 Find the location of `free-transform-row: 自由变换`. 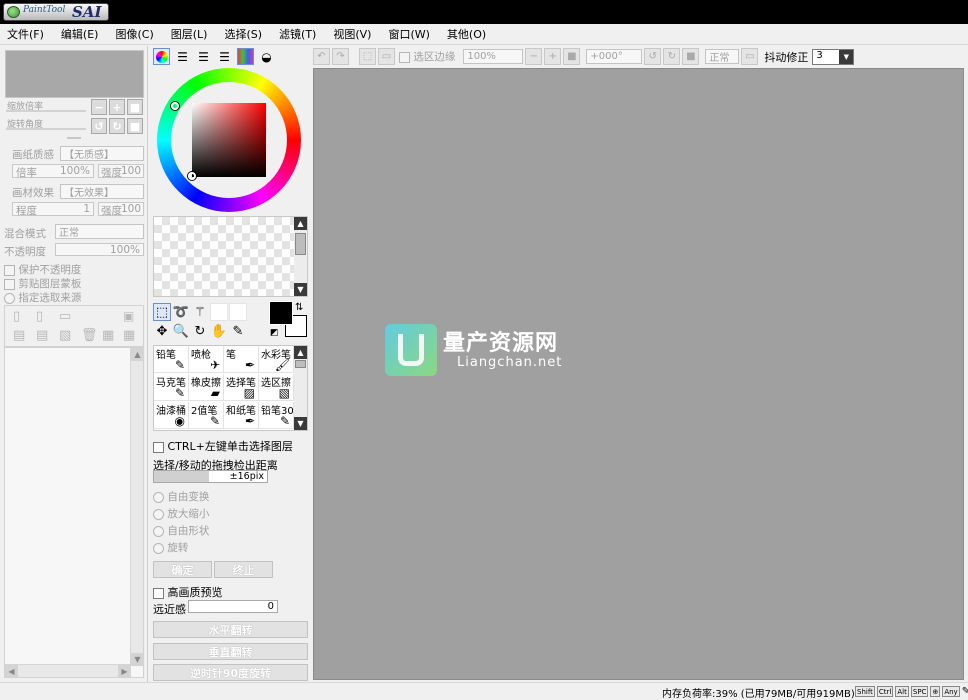

free-transform-row: 自由变换 is located at coordinates (181, 496).